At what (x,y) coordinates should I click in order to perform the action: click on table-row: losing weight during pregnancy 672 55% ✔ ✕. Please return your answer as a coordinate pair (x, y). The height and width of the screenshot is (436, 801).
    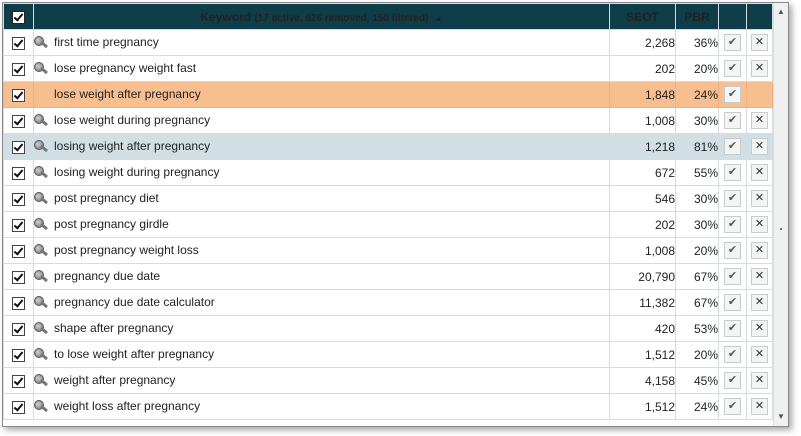
    Looking at the image, I should click on (388, 172).